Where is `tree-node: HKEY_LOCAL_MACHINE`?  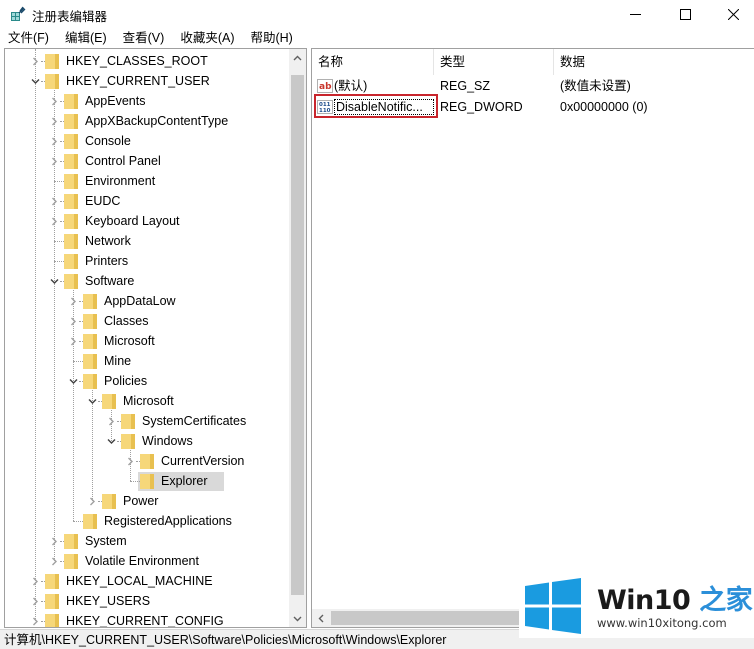 tree-node: HKEY_LOCAL_MACHINE is located at coordinates (147, 581).